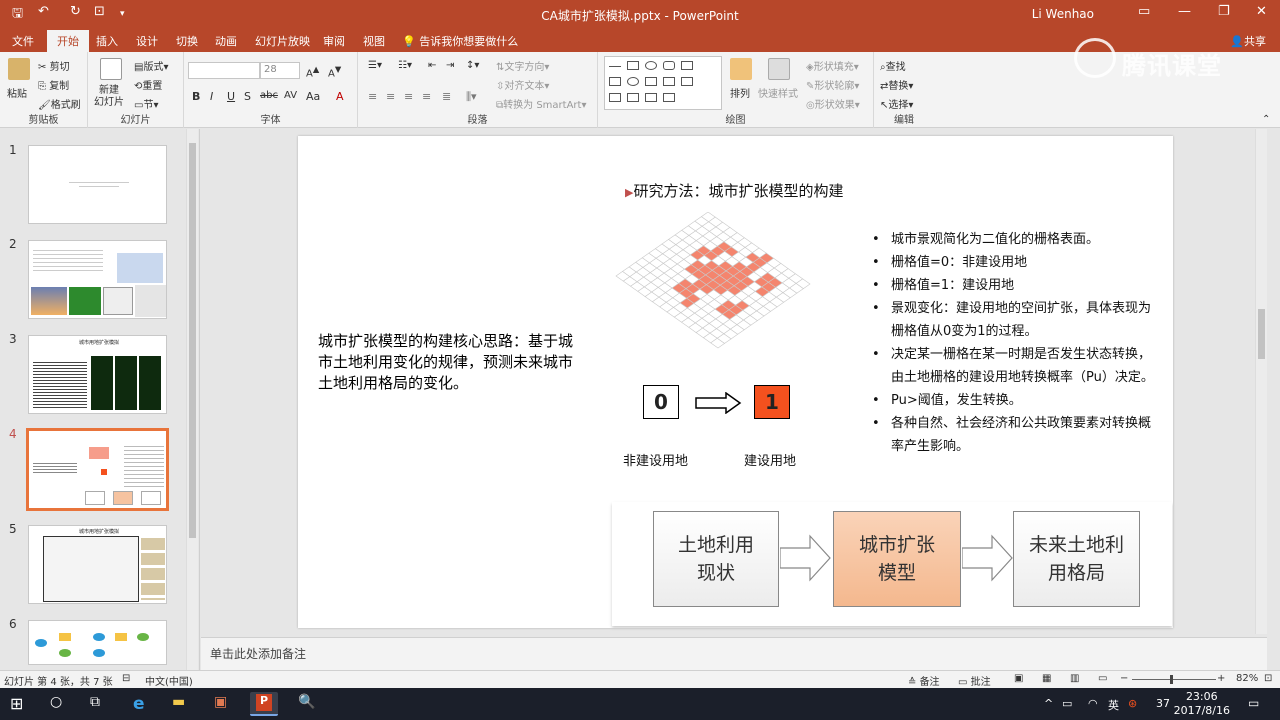  Describe the element at coordinates (432, 65) in the screenshot. I see `decrease-indent-icon: ⇤` at that location.